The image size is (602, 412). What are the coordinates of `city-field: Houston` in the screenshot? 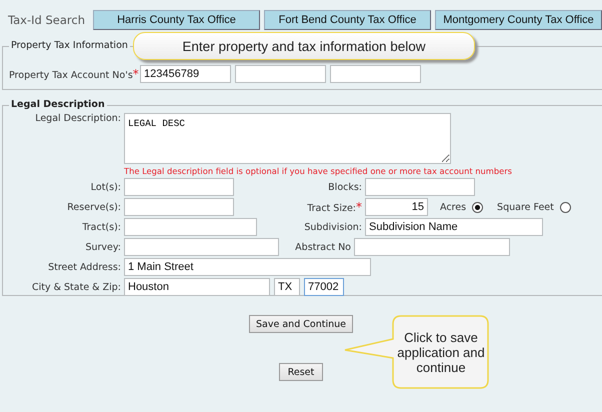 It's located at (197, 287).